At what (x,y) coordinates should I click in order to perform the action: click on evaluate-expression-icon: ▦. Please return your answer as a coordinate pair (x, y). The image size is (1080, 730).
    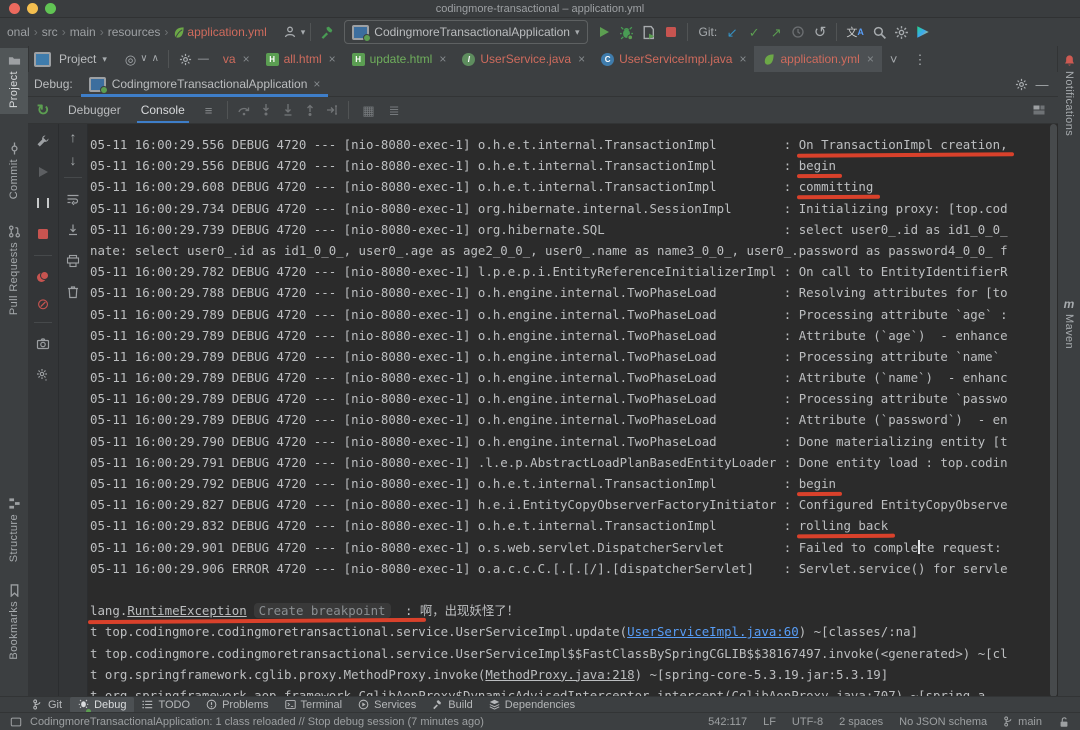
    Looking at the image, I should click on (368, 110).